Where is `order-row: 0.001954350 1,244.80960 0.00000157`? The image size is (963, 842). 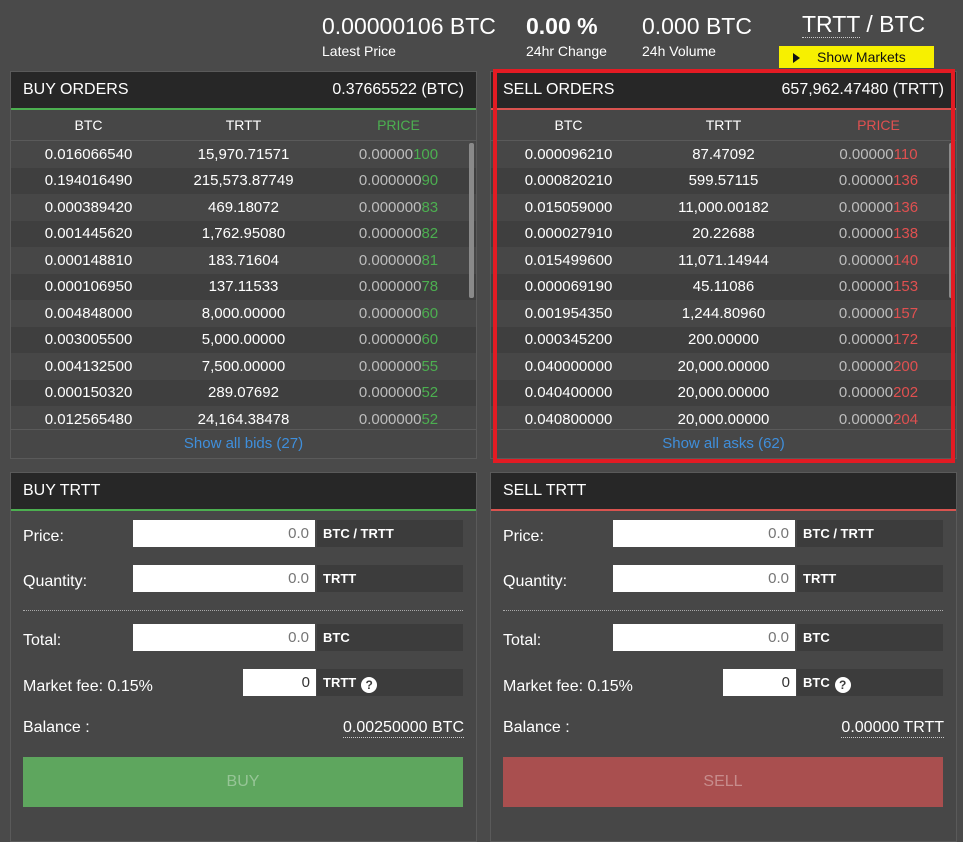
order-row: 0.001954350 1,244.80960 0.00000157 is located at coordinates (723, 313).